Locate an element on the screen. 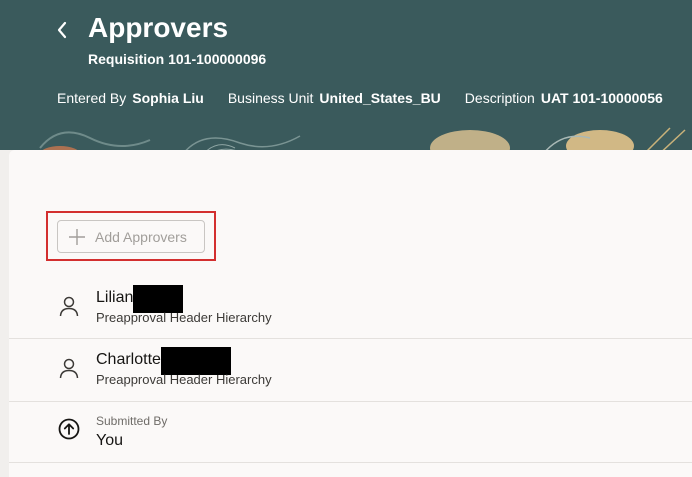 The height and width of the screenshot is (477, 692). description-label: Description is located at coordinates (499, 98).